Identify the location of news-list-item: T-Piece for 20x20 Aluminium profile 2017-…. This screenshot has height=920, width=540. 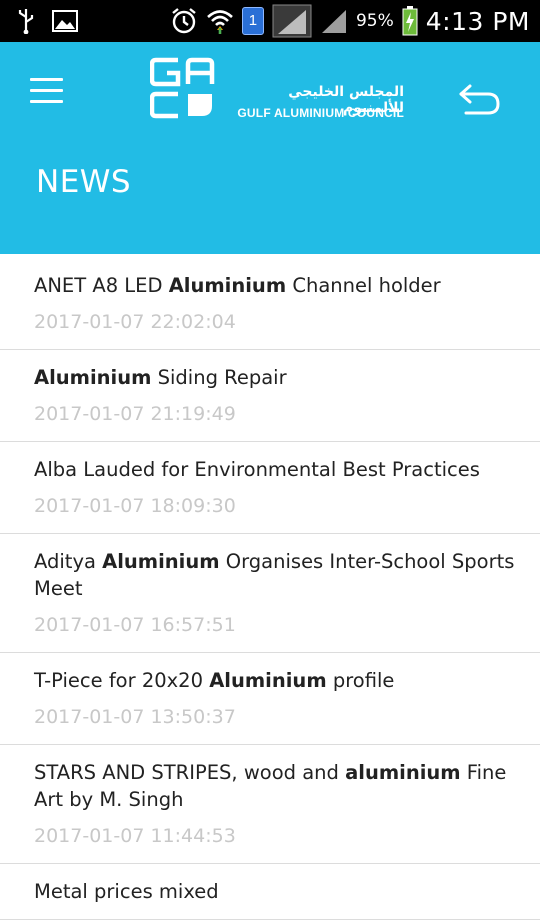
(270, 699).